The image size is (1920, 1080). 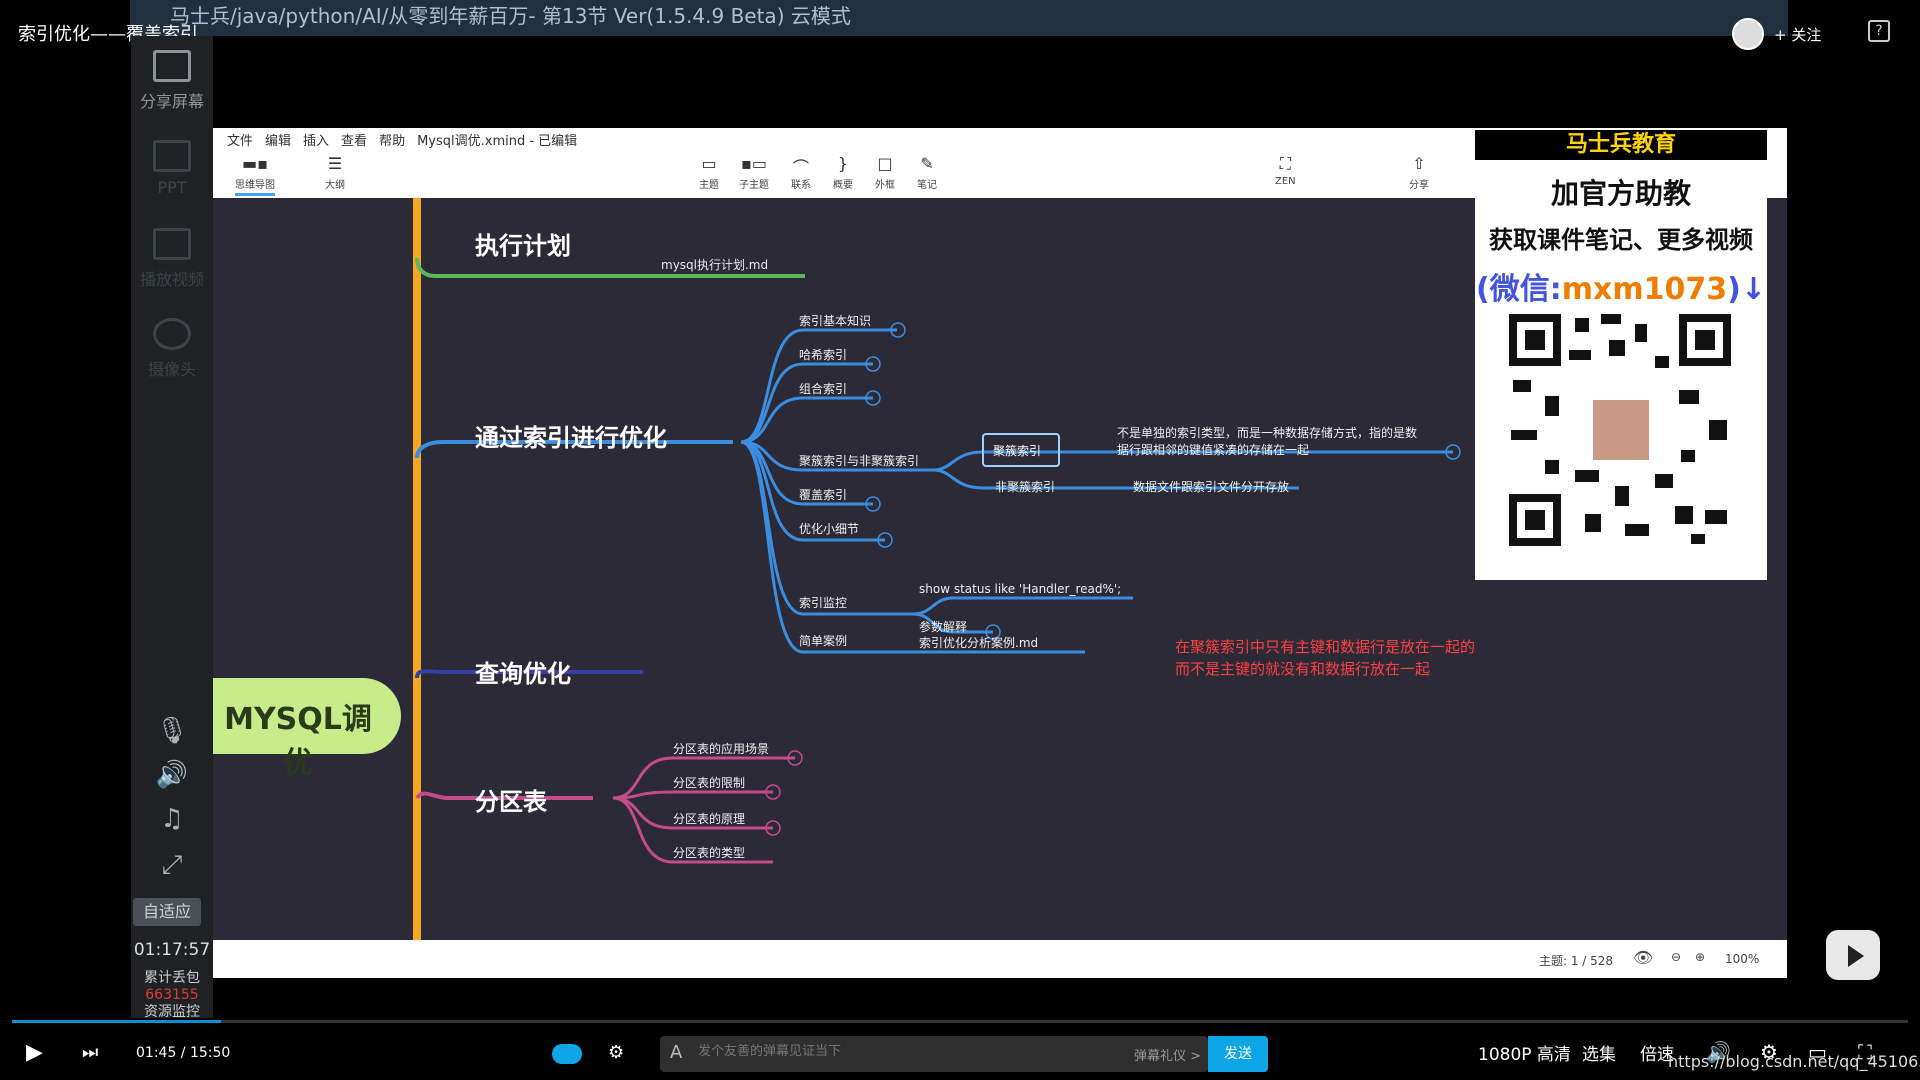 I want to click on subtopic-icon: ▪▭, so click(x=754, y=163).